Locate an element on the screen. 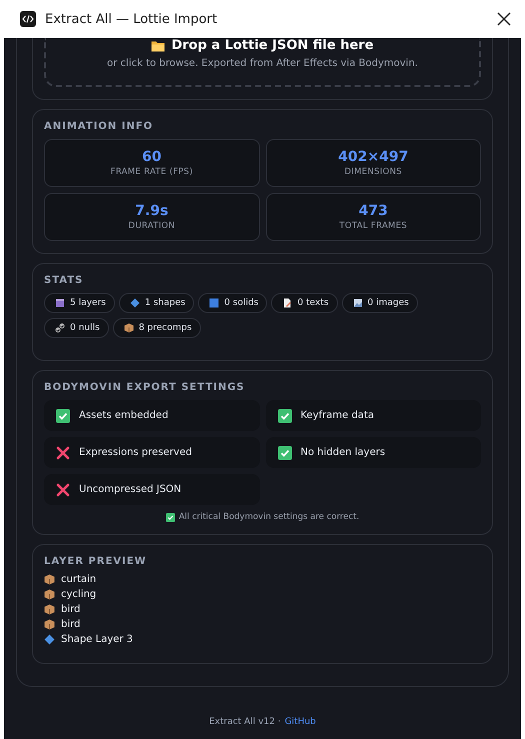 Image resolution: width=525 pixels, height=739 pixels. metric-label: TOTAL FRAMES is located at coordinates (373, 226).